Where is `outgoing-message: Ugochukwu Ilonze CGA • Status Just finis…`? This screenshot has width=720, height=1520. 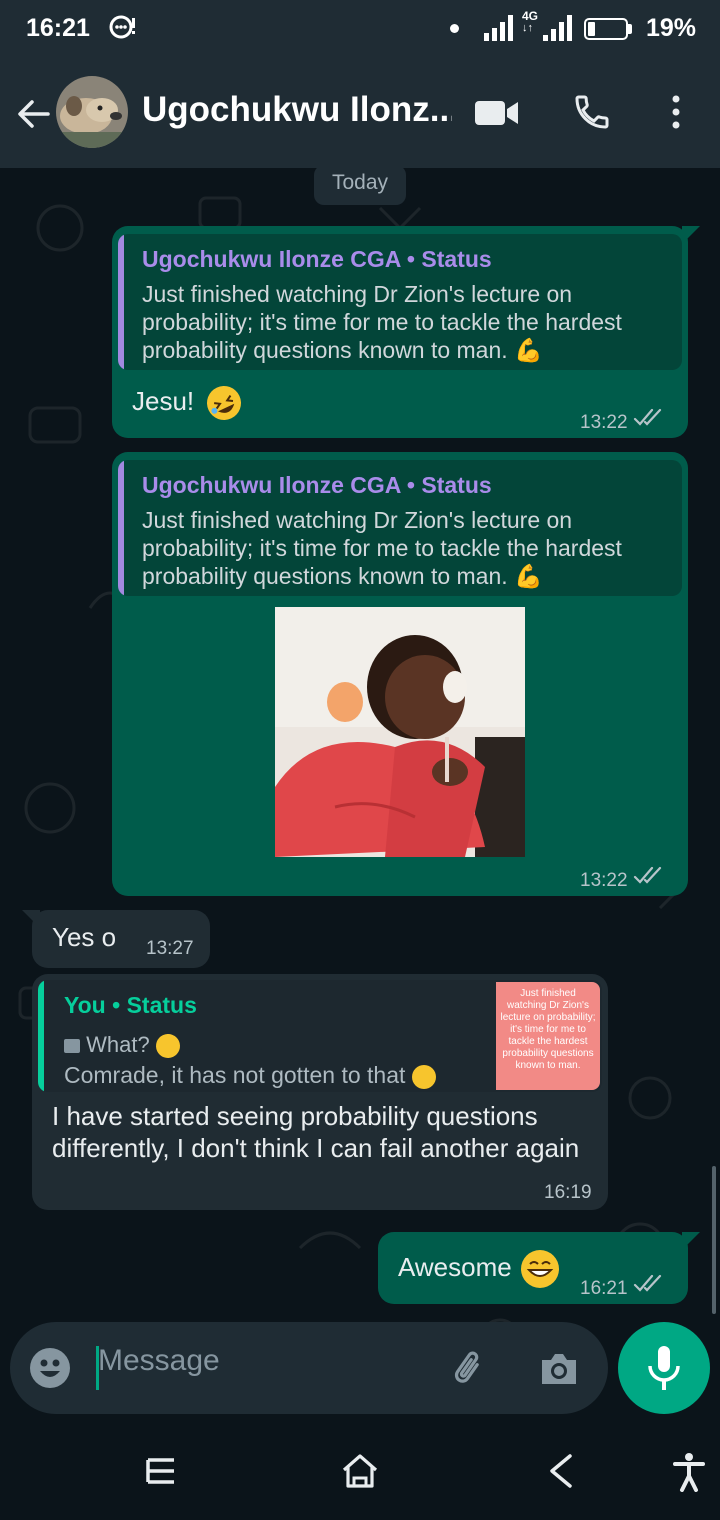 outgoing-message: Ugochukwu Ilonze CGA • Status Just finis… is located at coordinates (406, 332).